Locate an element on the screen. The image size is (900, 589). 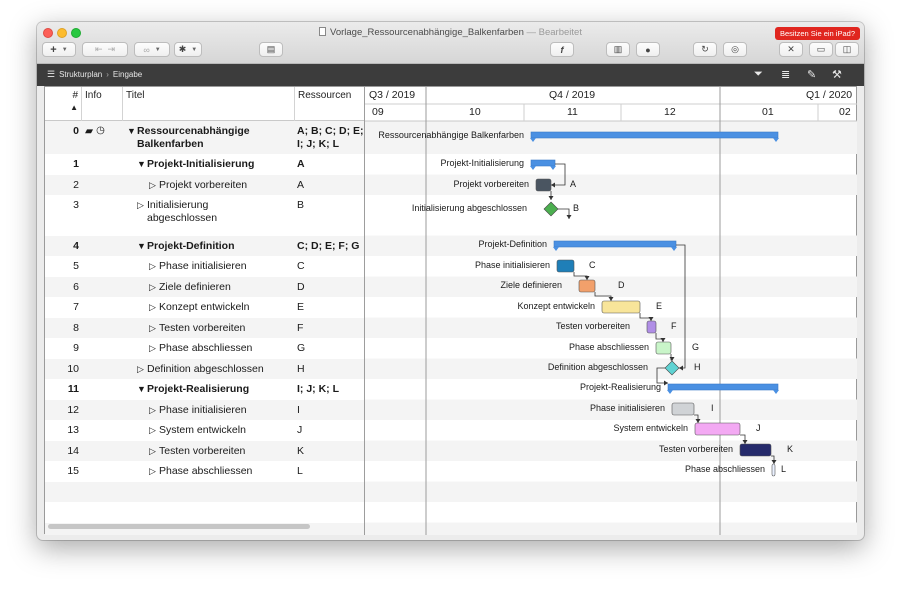
table-row: 13 ▷ System entwickeln J is located at coordinates (204, 430).